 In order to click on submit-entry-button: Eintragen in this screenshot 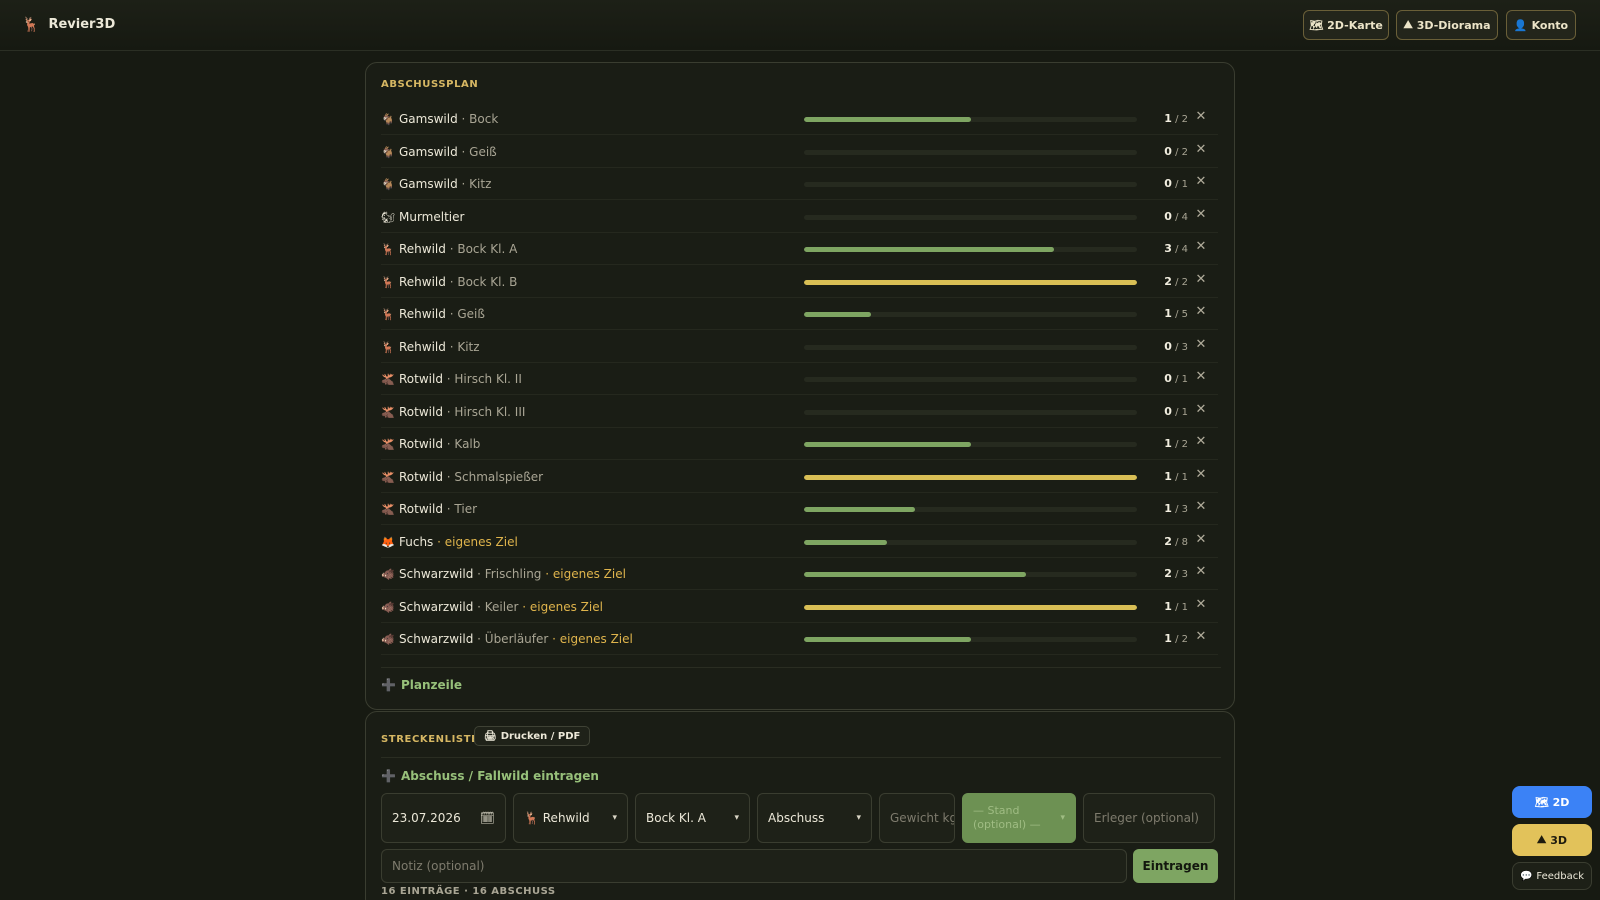, I will do `click(1175, 866)`.